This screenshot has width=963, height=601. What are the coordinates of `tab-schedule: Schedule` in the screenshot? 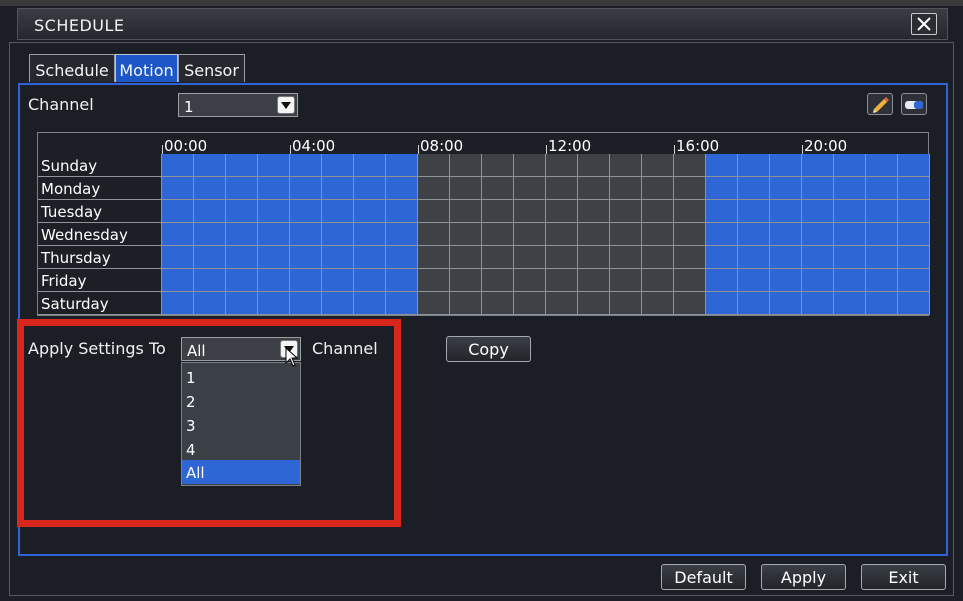 It's located at (72, 68).